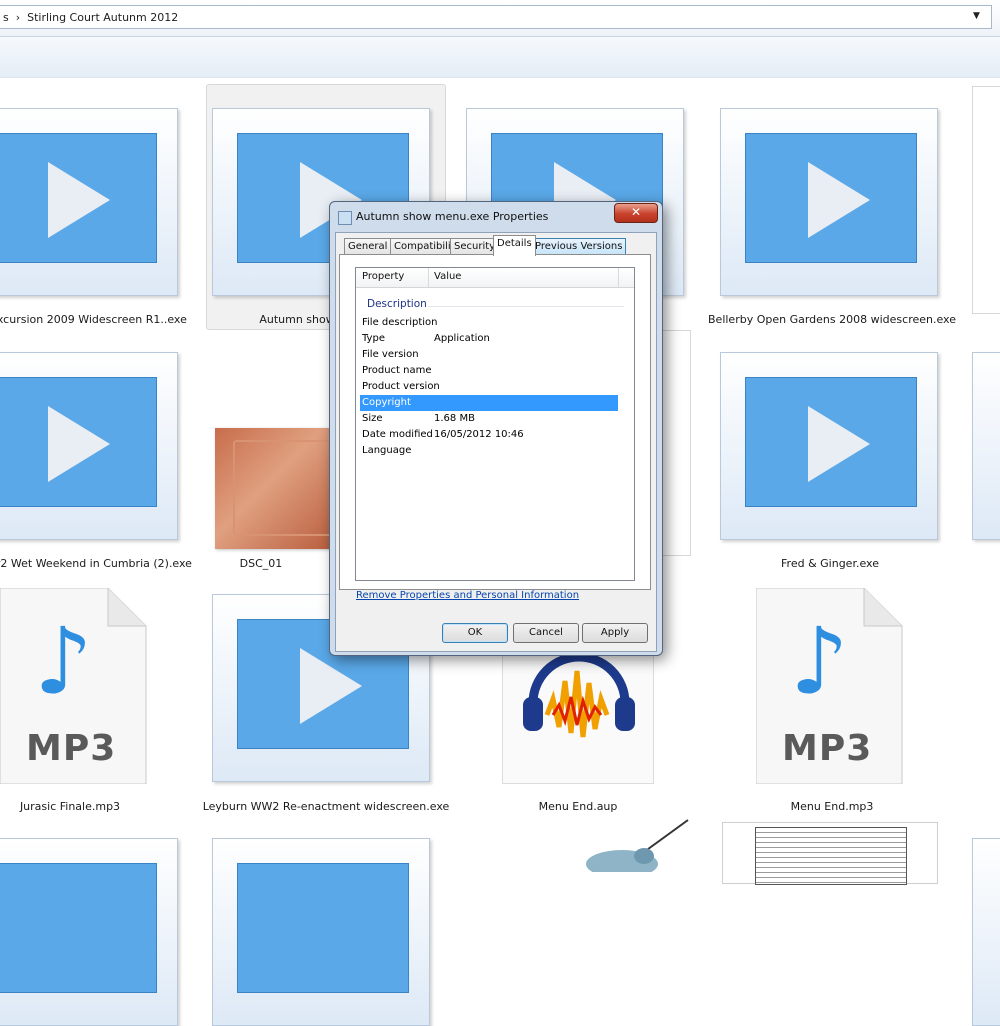 The height and width of the screenshot is (1026, 1000). What do you see at coordinates (107, 563) in the screenshot?
I see `file-label: ely r2 Wet Weekend in Cumbria (2).exe` at bounding box center [107, 563].